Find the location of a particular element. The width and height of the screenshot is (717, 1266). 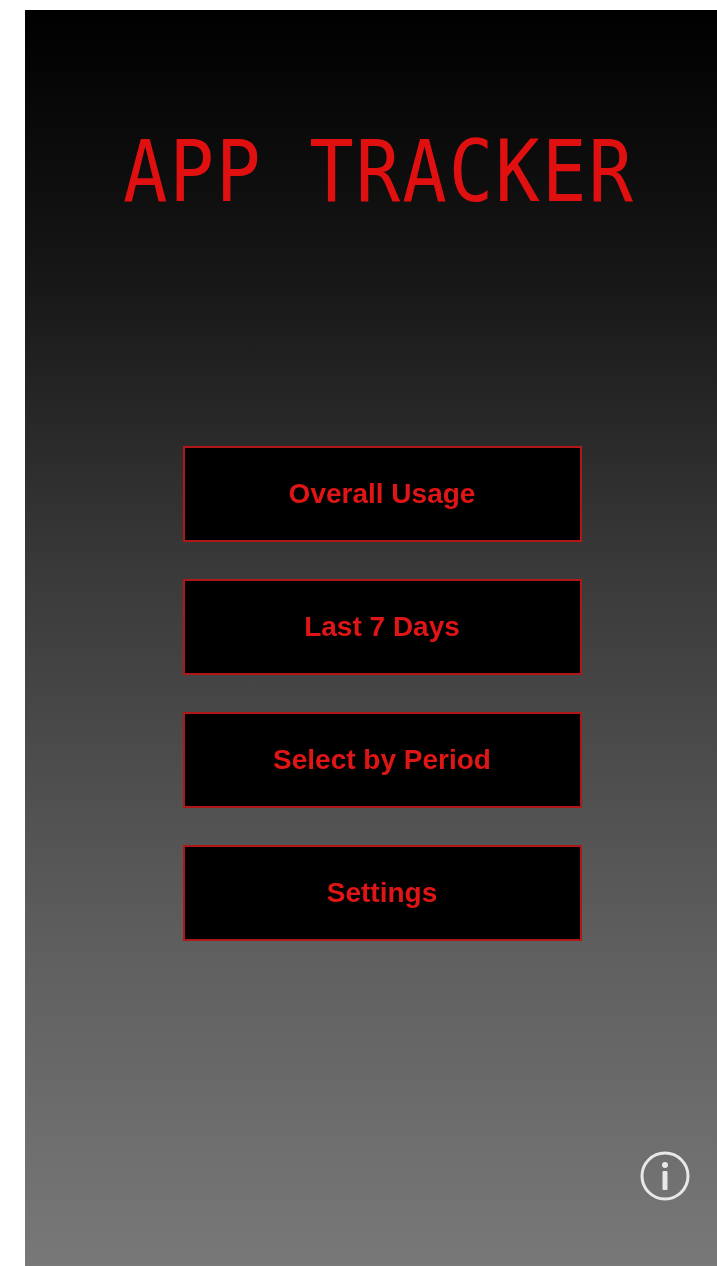

menu-button: Overall Usage is located at coordinates (382, 494).